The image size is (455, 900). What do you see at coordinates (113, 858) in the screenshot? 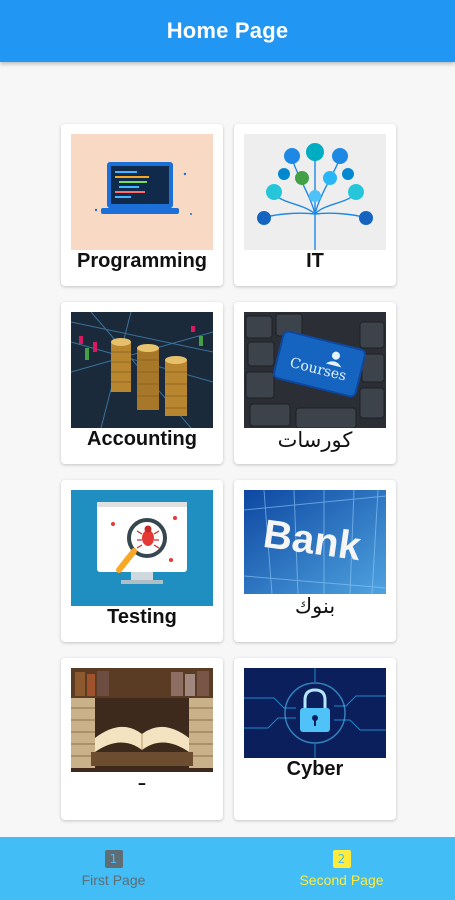
I see `page-one-icon: 1` at bounding box center [113, 858].